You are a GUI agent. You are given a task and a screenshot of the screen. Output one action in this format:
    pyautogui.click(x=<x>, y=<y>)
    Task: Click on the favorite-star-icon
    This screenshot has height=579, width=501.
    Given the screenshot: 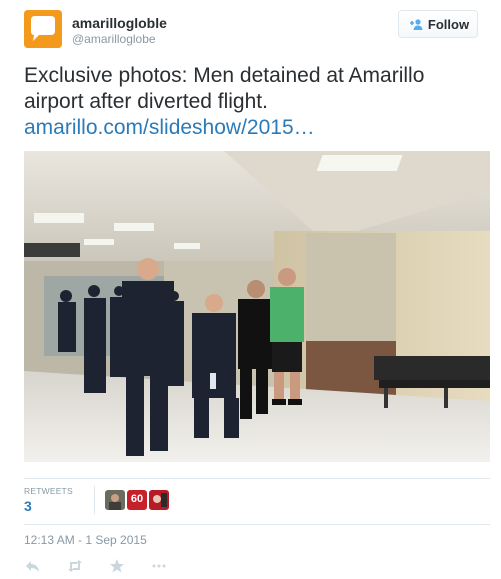 What is the action you would take?
    pyautogui.click(x=117, y=566)
    